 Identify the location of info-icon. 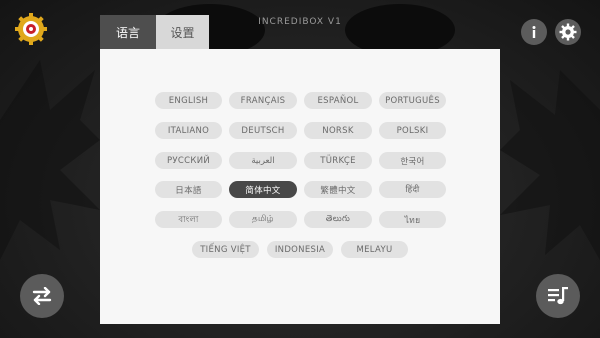
(534, 32).